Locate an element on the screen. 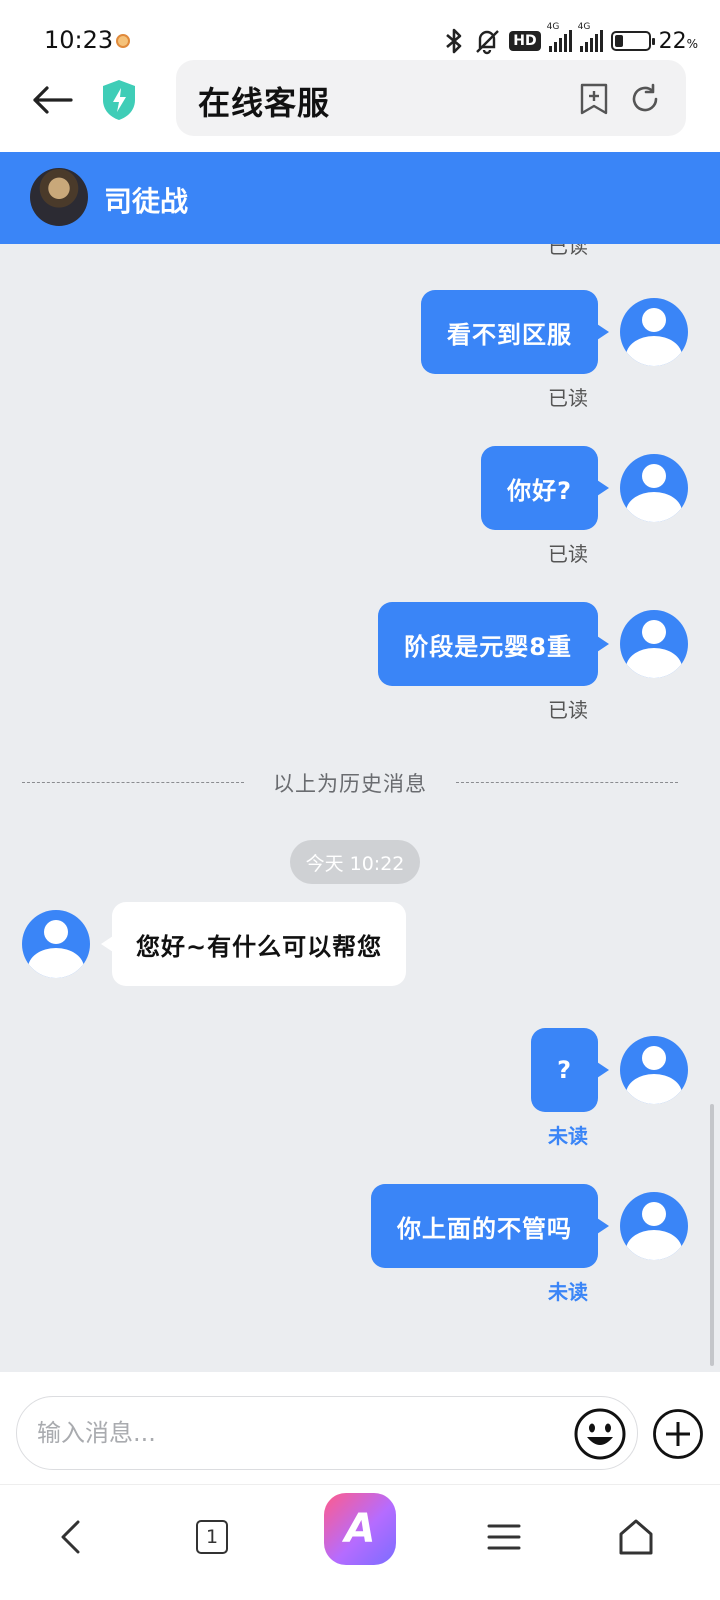  outgoing-message: 你上面的不管吗 is located at coordinates (529, 1226).